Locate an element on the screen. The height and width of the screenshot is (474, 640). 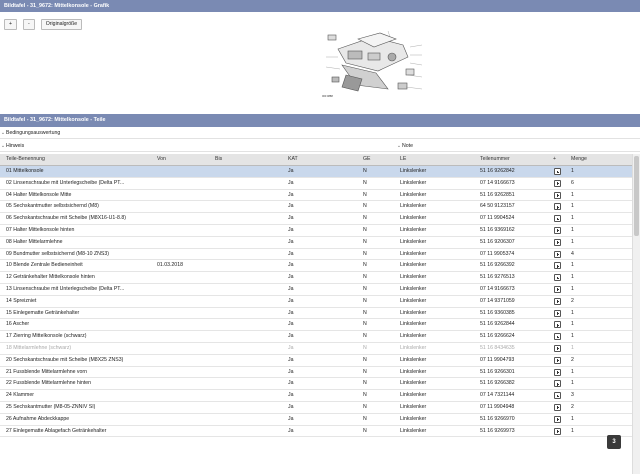
column-header-quantity: Menge is located at coordinates (586, 159).